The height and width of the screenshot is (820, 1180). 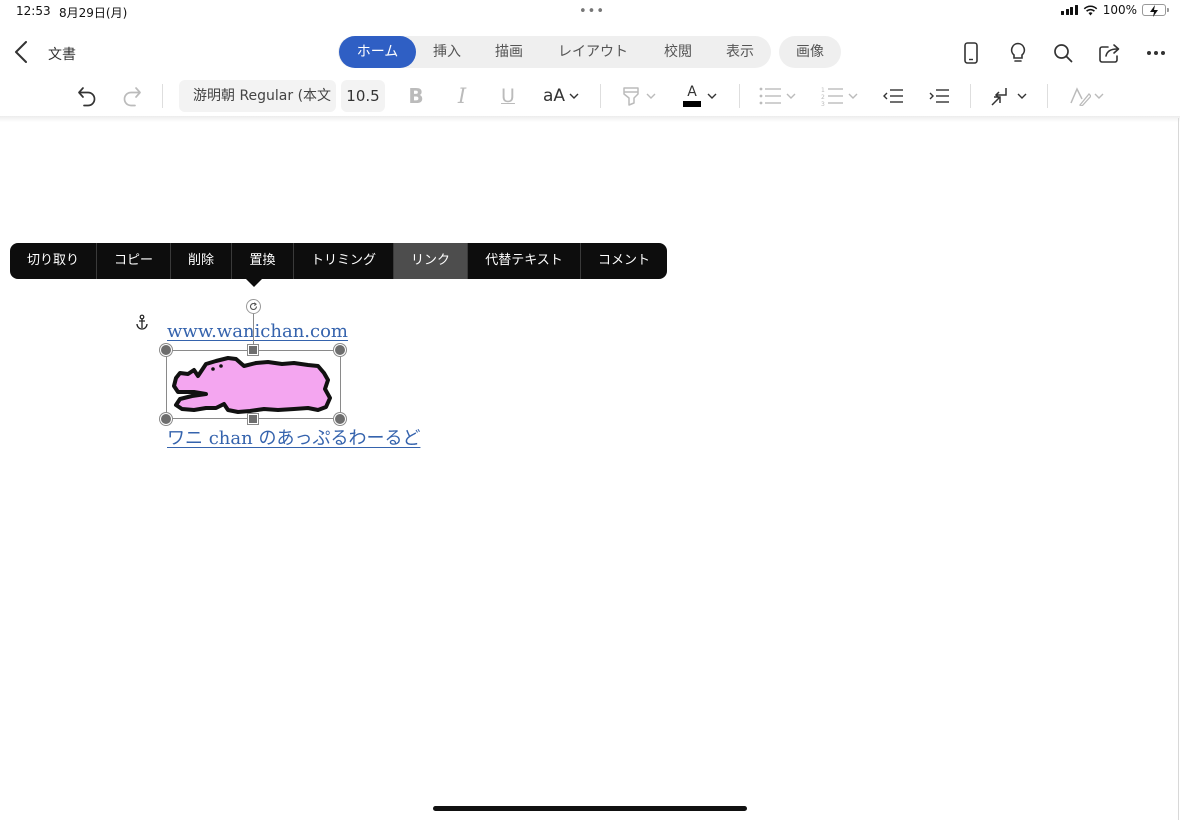 What do you see at coordinates (524, 261) in the screenshot?
I see `menu-item-alt-text: 代替テキスト` at bounding box center [524, 261].